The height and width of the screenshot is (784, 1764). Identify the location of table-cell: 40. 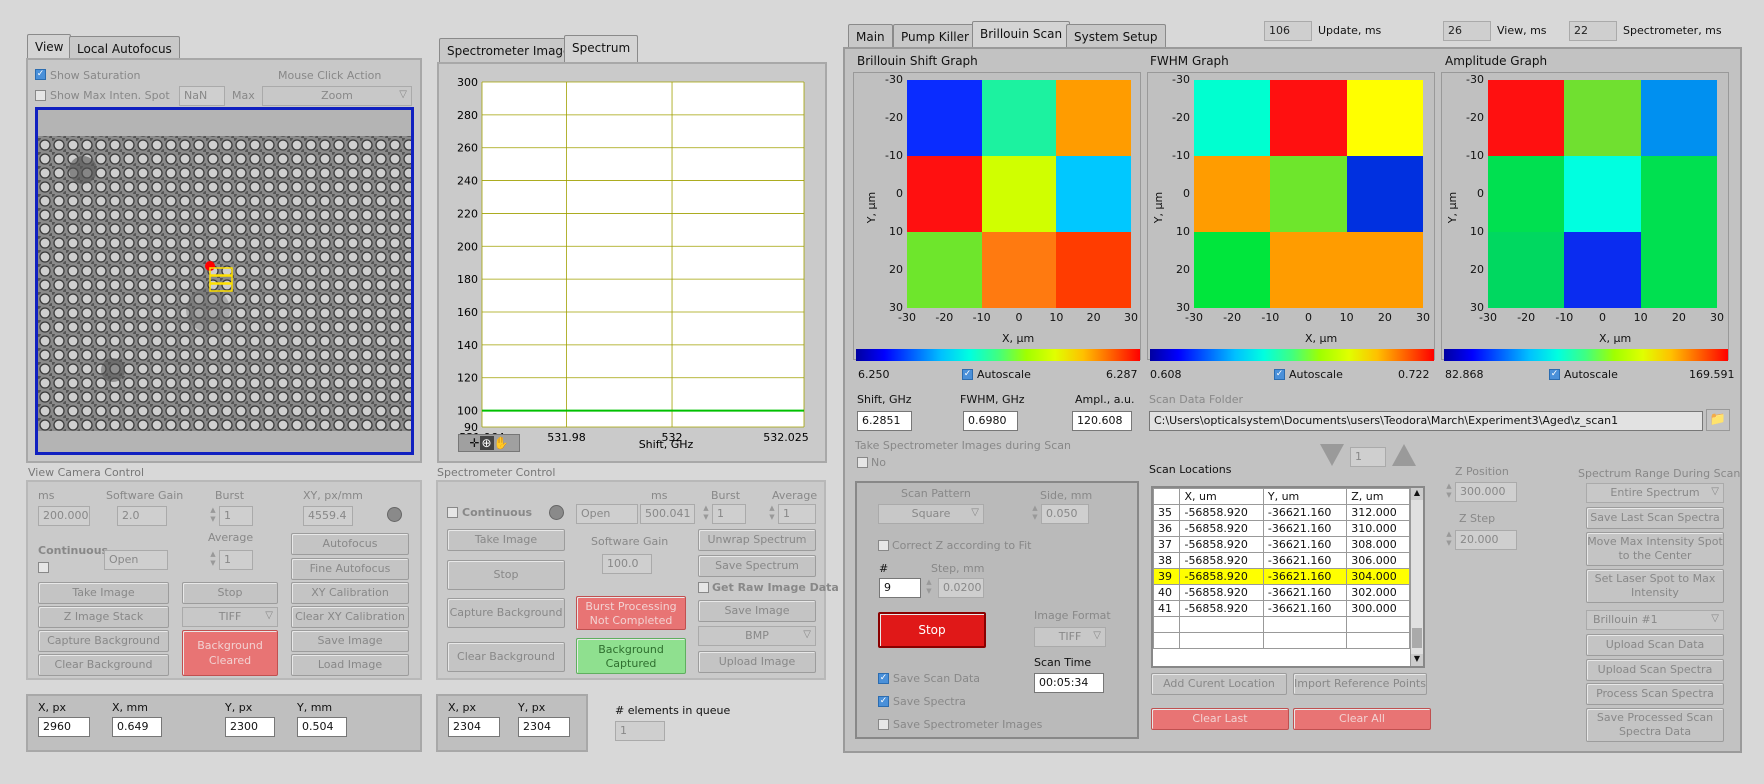
(1167, 592).